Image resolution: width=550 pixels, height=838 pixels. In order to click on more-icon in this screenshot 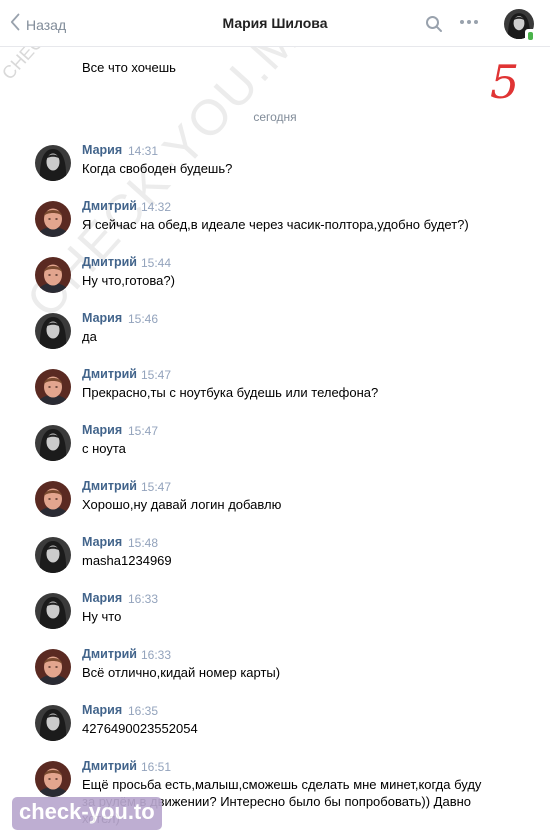, I will do `click(462, 22)`.